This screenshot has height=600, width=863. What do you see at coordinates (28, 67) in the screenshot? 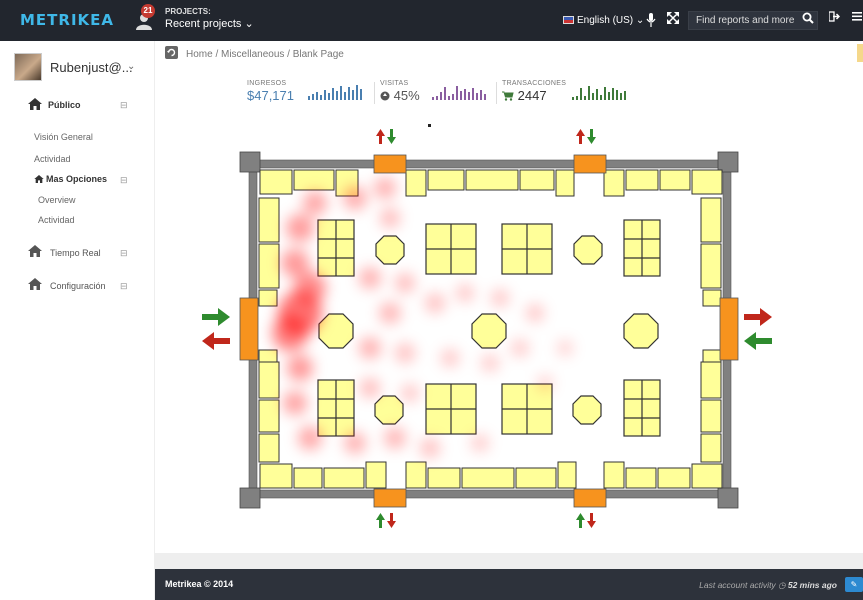
I see `avatar` at bounding box center [28, 67].